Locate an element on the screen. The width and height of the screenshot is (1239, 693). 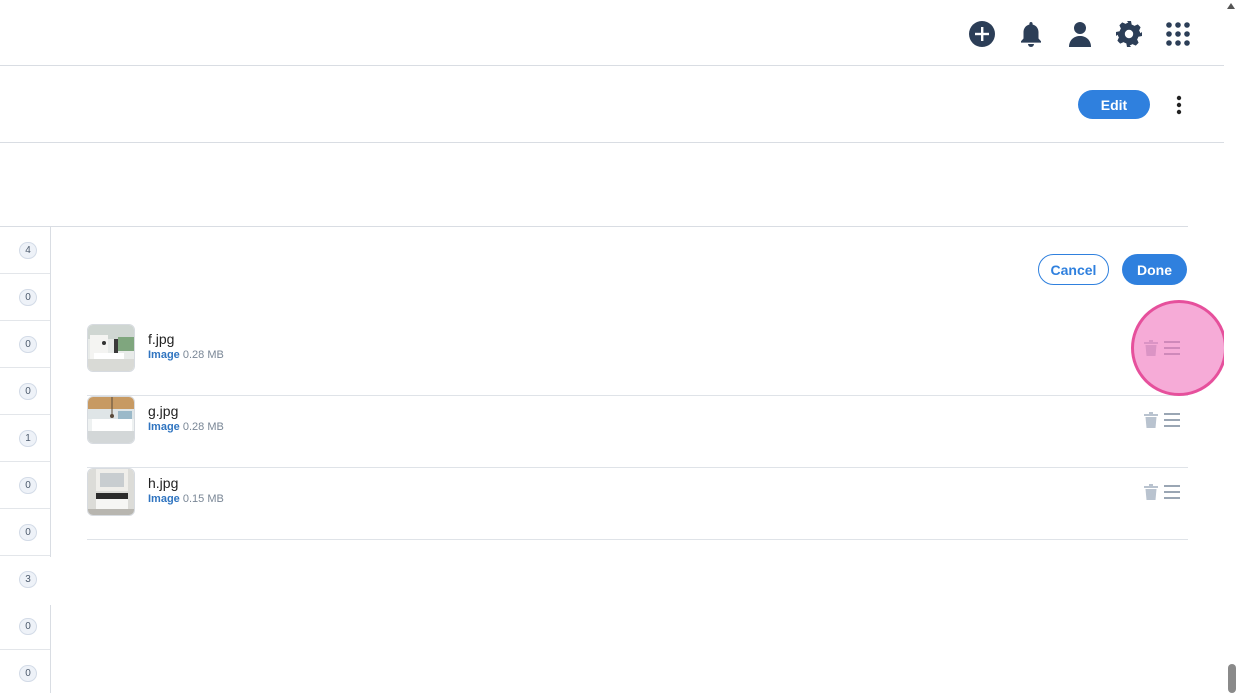
content-divider is located at coordinates (594, 226).